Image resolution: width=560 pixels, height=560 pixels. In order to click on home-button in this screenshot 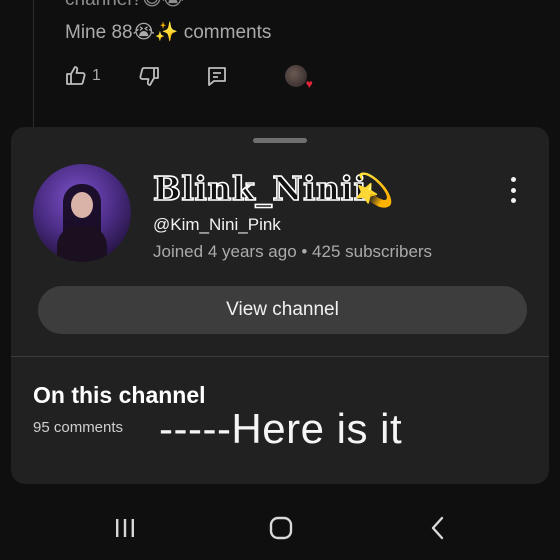, I will do `click(281, 528)`.